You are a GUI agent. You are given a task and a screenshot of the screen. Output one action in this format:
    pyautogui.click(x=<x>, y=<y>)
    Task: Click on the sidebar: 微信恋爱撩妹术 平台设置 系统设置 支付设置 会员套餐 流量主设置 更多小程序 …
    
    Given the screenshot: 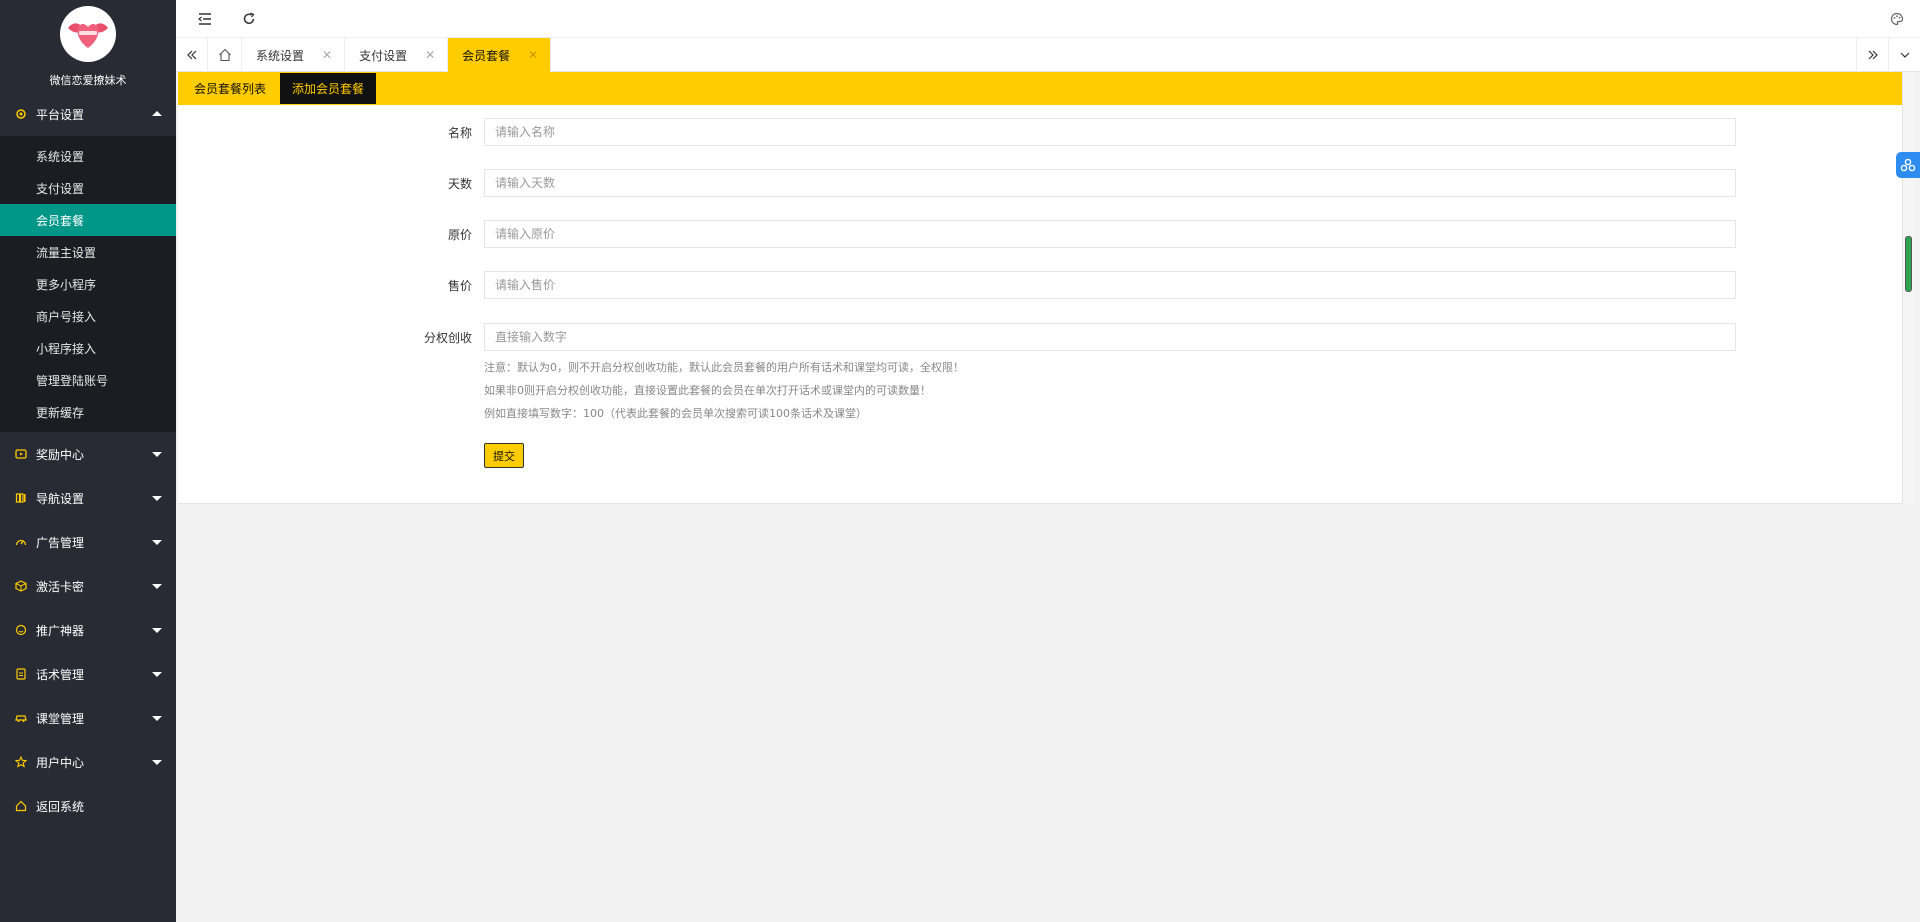 What is the action you would take?
    pyautogui.click(x=88, y=461)
    